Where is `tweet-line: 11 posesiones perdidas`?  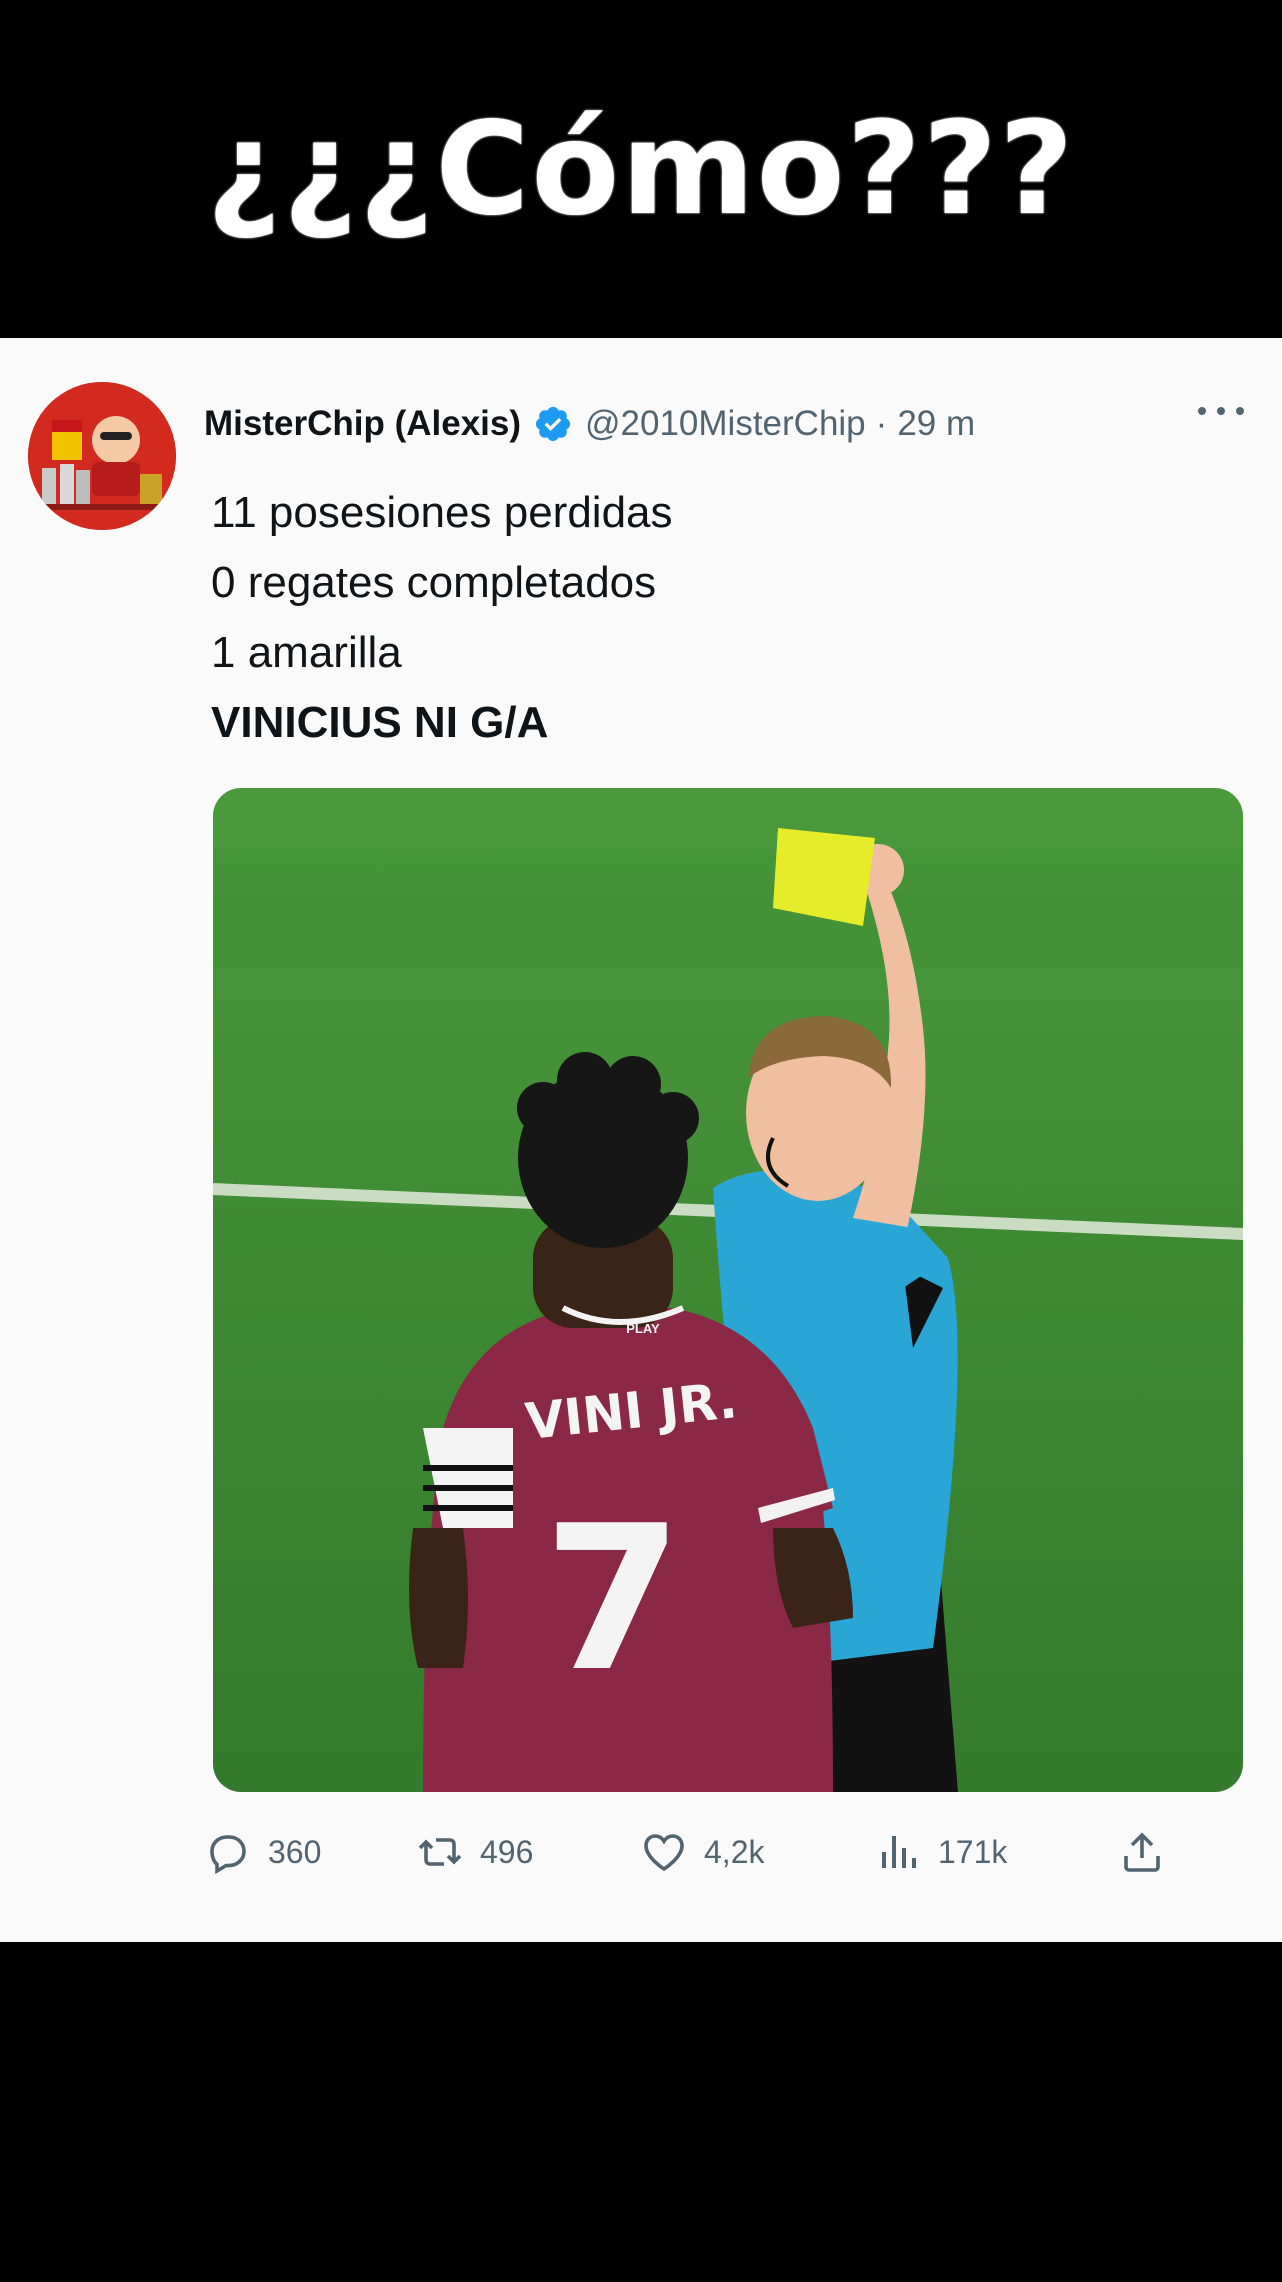 tweet-line: 11 posesiones perdidas is located at coordinates (442, 512).